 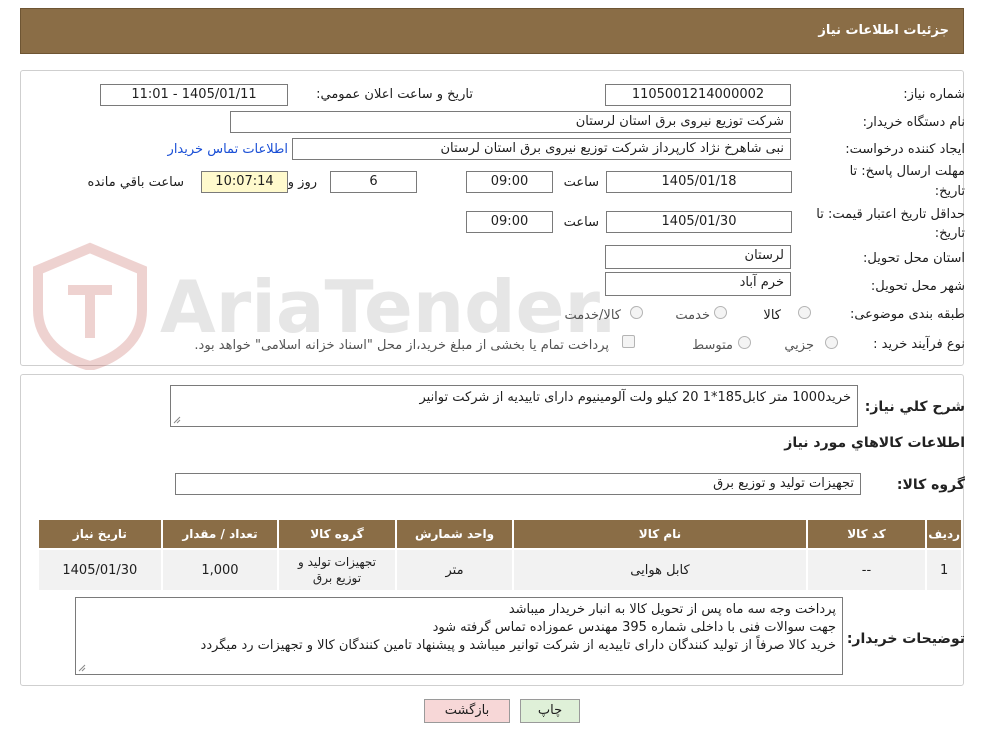 What do you see at coordinates (919, 344) in the screenshot?
I see `process-label: نوع فرآیند خرید :` at bounding box center [919, 344].